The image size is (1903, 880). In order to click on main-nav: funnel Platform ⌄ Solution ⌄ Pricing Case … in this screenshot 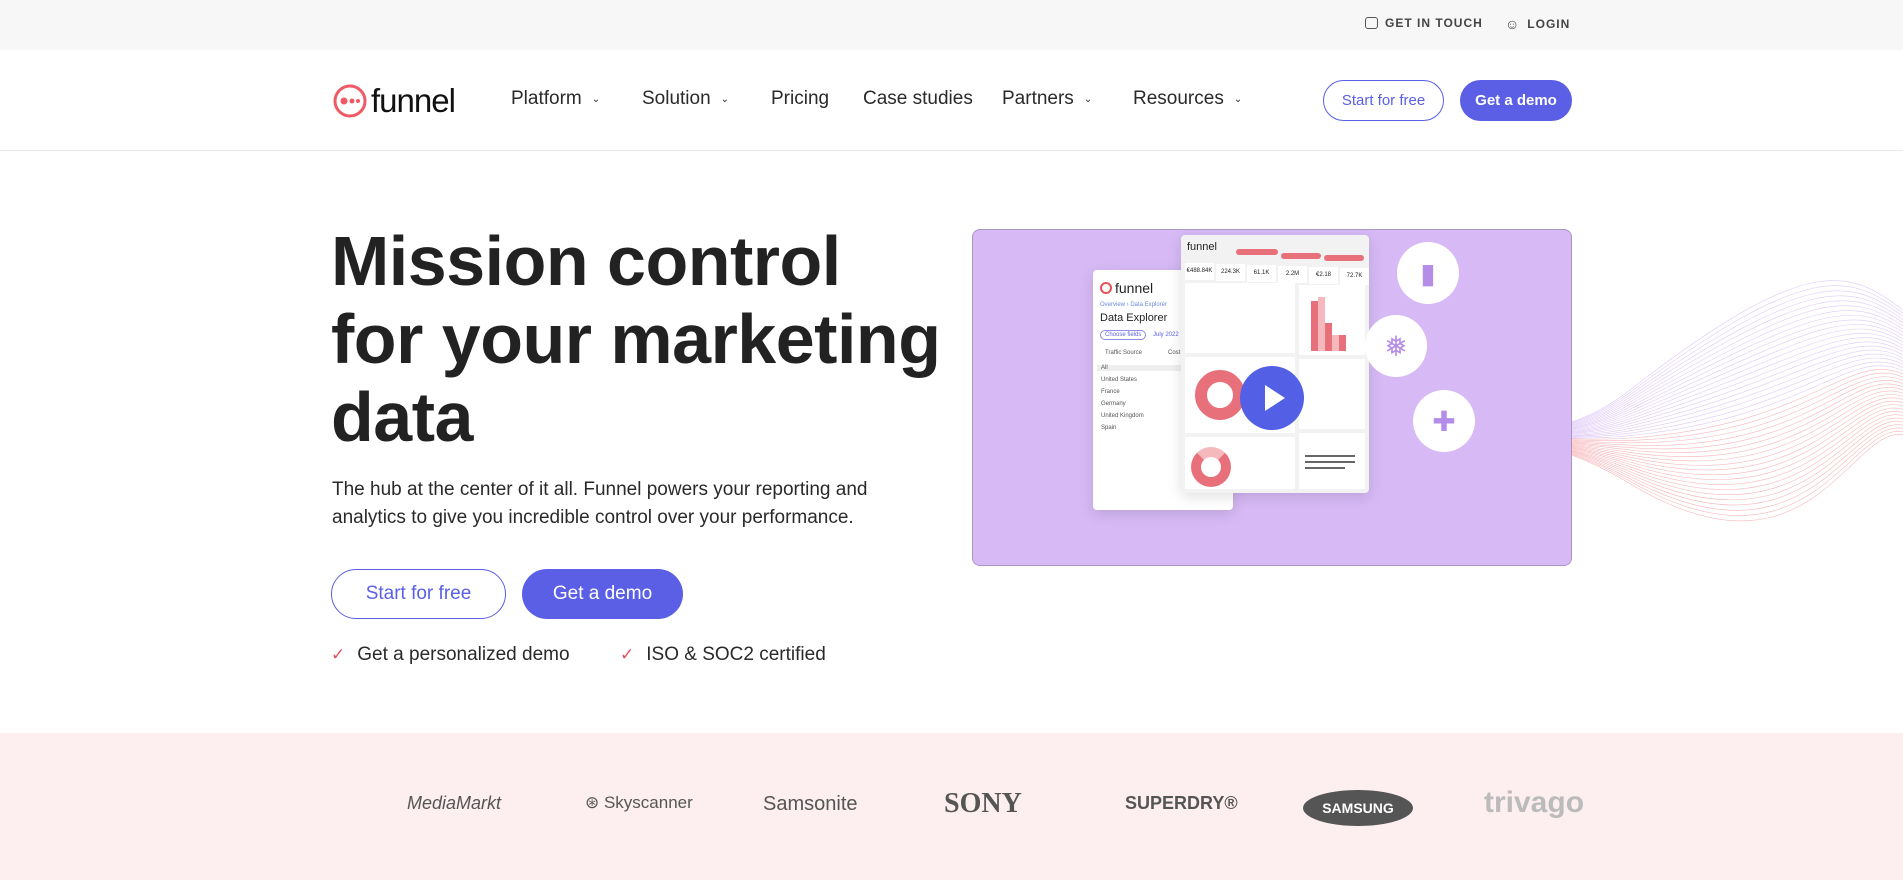, I will do `click(951, 100)`.